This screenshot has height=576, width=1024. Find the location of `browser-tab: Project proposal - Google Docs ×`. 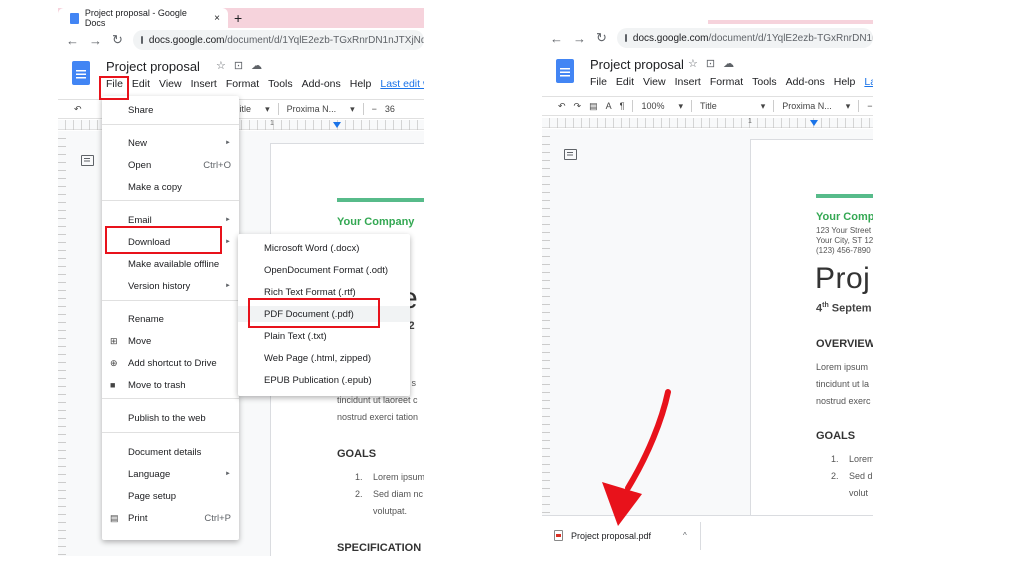

browser-tab: Project proposal - Google Docs × is located at coordinates (143, 18).